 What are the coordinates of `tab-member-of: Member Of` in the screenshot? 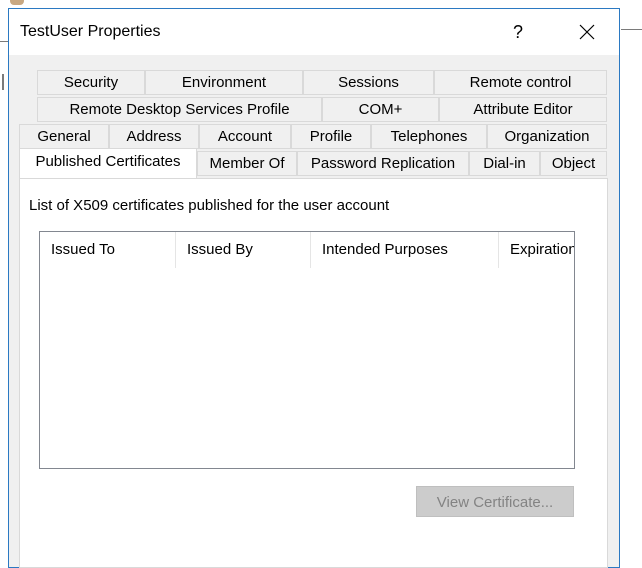 It's located at (247, 163).